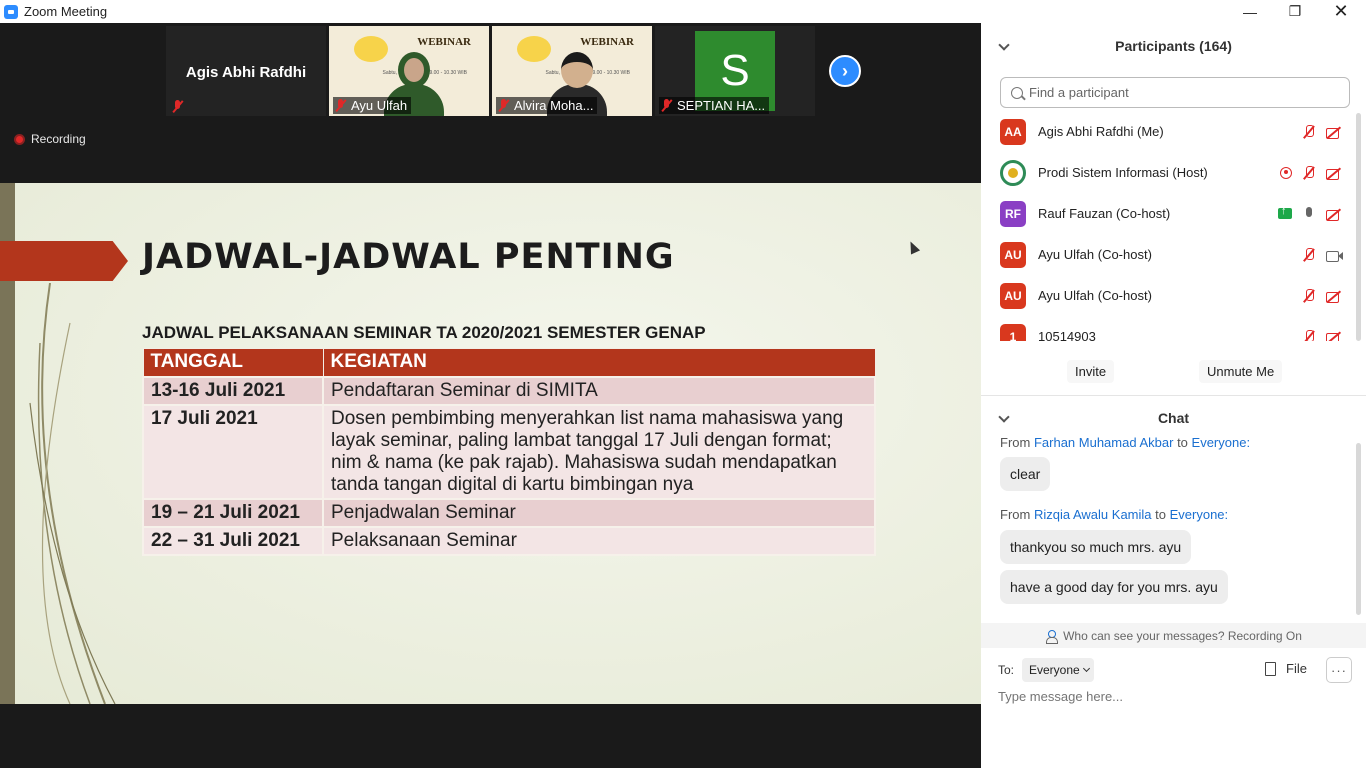 The height and width of the screenshot is (768, 1366). Describe the element at coordinates (1250, 11) in the screenshot. I see `minimize-button: —` at that location.